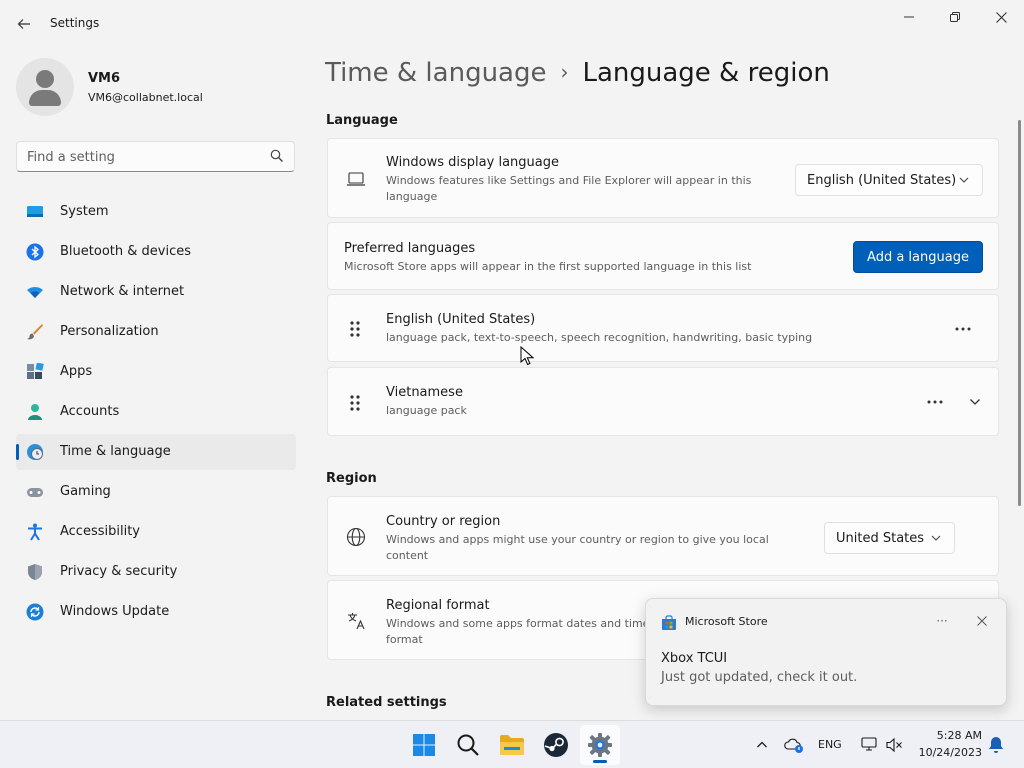 This screenshot has height=768, width=1024. Describe the element at coordinates (76, 371) in the screenshot. I see `sidebar-item-label: Apps` at that location.